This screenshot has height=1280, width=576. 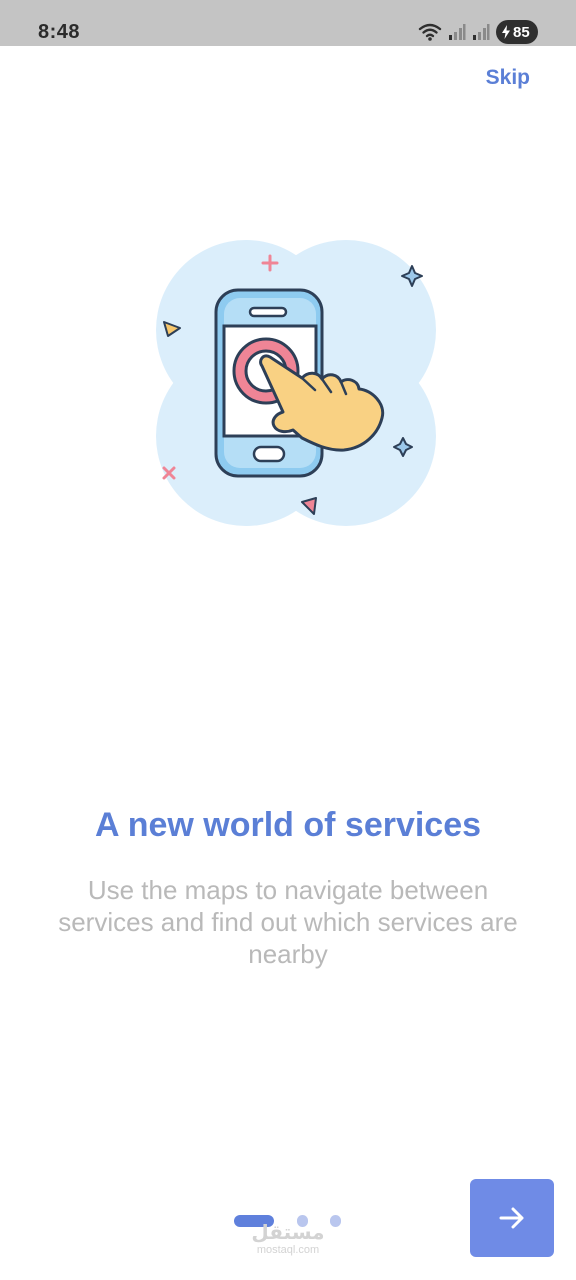 What do you see at coordinates (506, 32) in the screenshot?
I see `charging-icon` at bounding box center [506, 32].